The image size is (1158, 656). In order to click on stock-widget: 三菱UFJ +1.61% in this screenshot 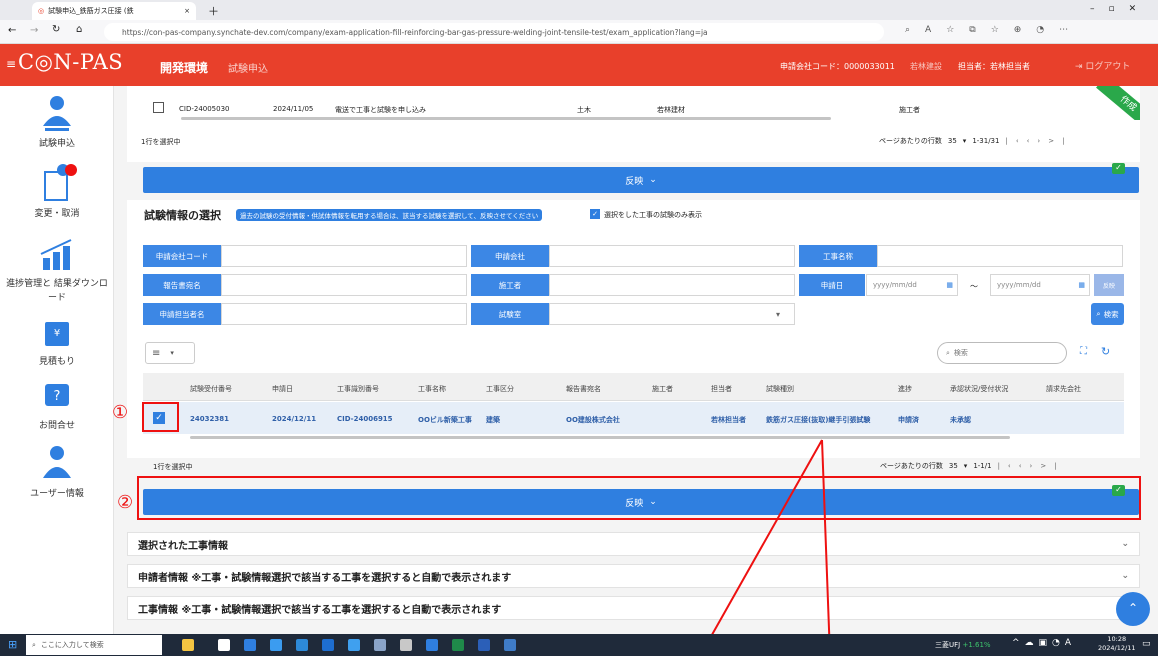, I will do `click(963, 645)`.